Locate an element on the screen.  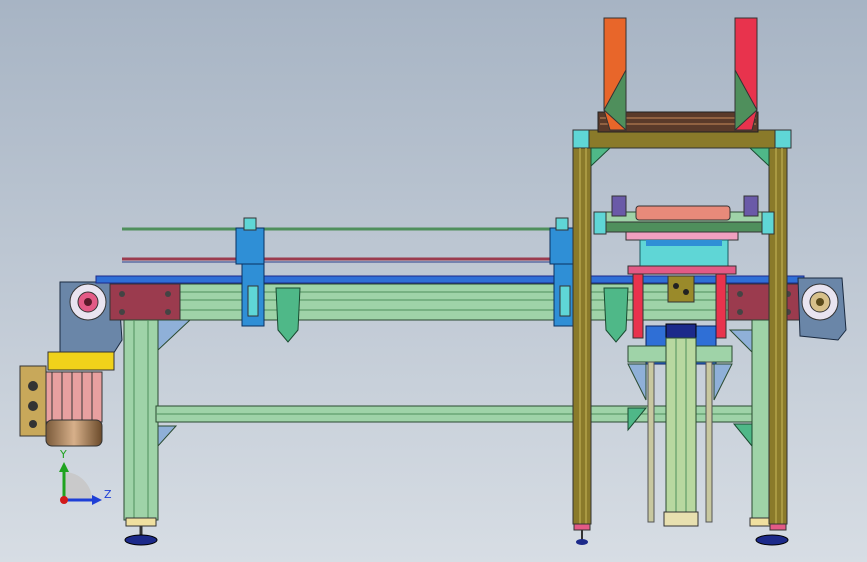
leveling-foot-right is located at coordinates (772, 540).